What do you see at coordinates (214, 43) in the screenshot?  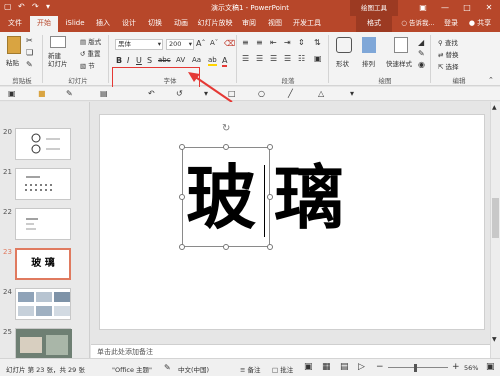 I see `decrease-font-icon: Aˇ` at bounding box center [214, 43].